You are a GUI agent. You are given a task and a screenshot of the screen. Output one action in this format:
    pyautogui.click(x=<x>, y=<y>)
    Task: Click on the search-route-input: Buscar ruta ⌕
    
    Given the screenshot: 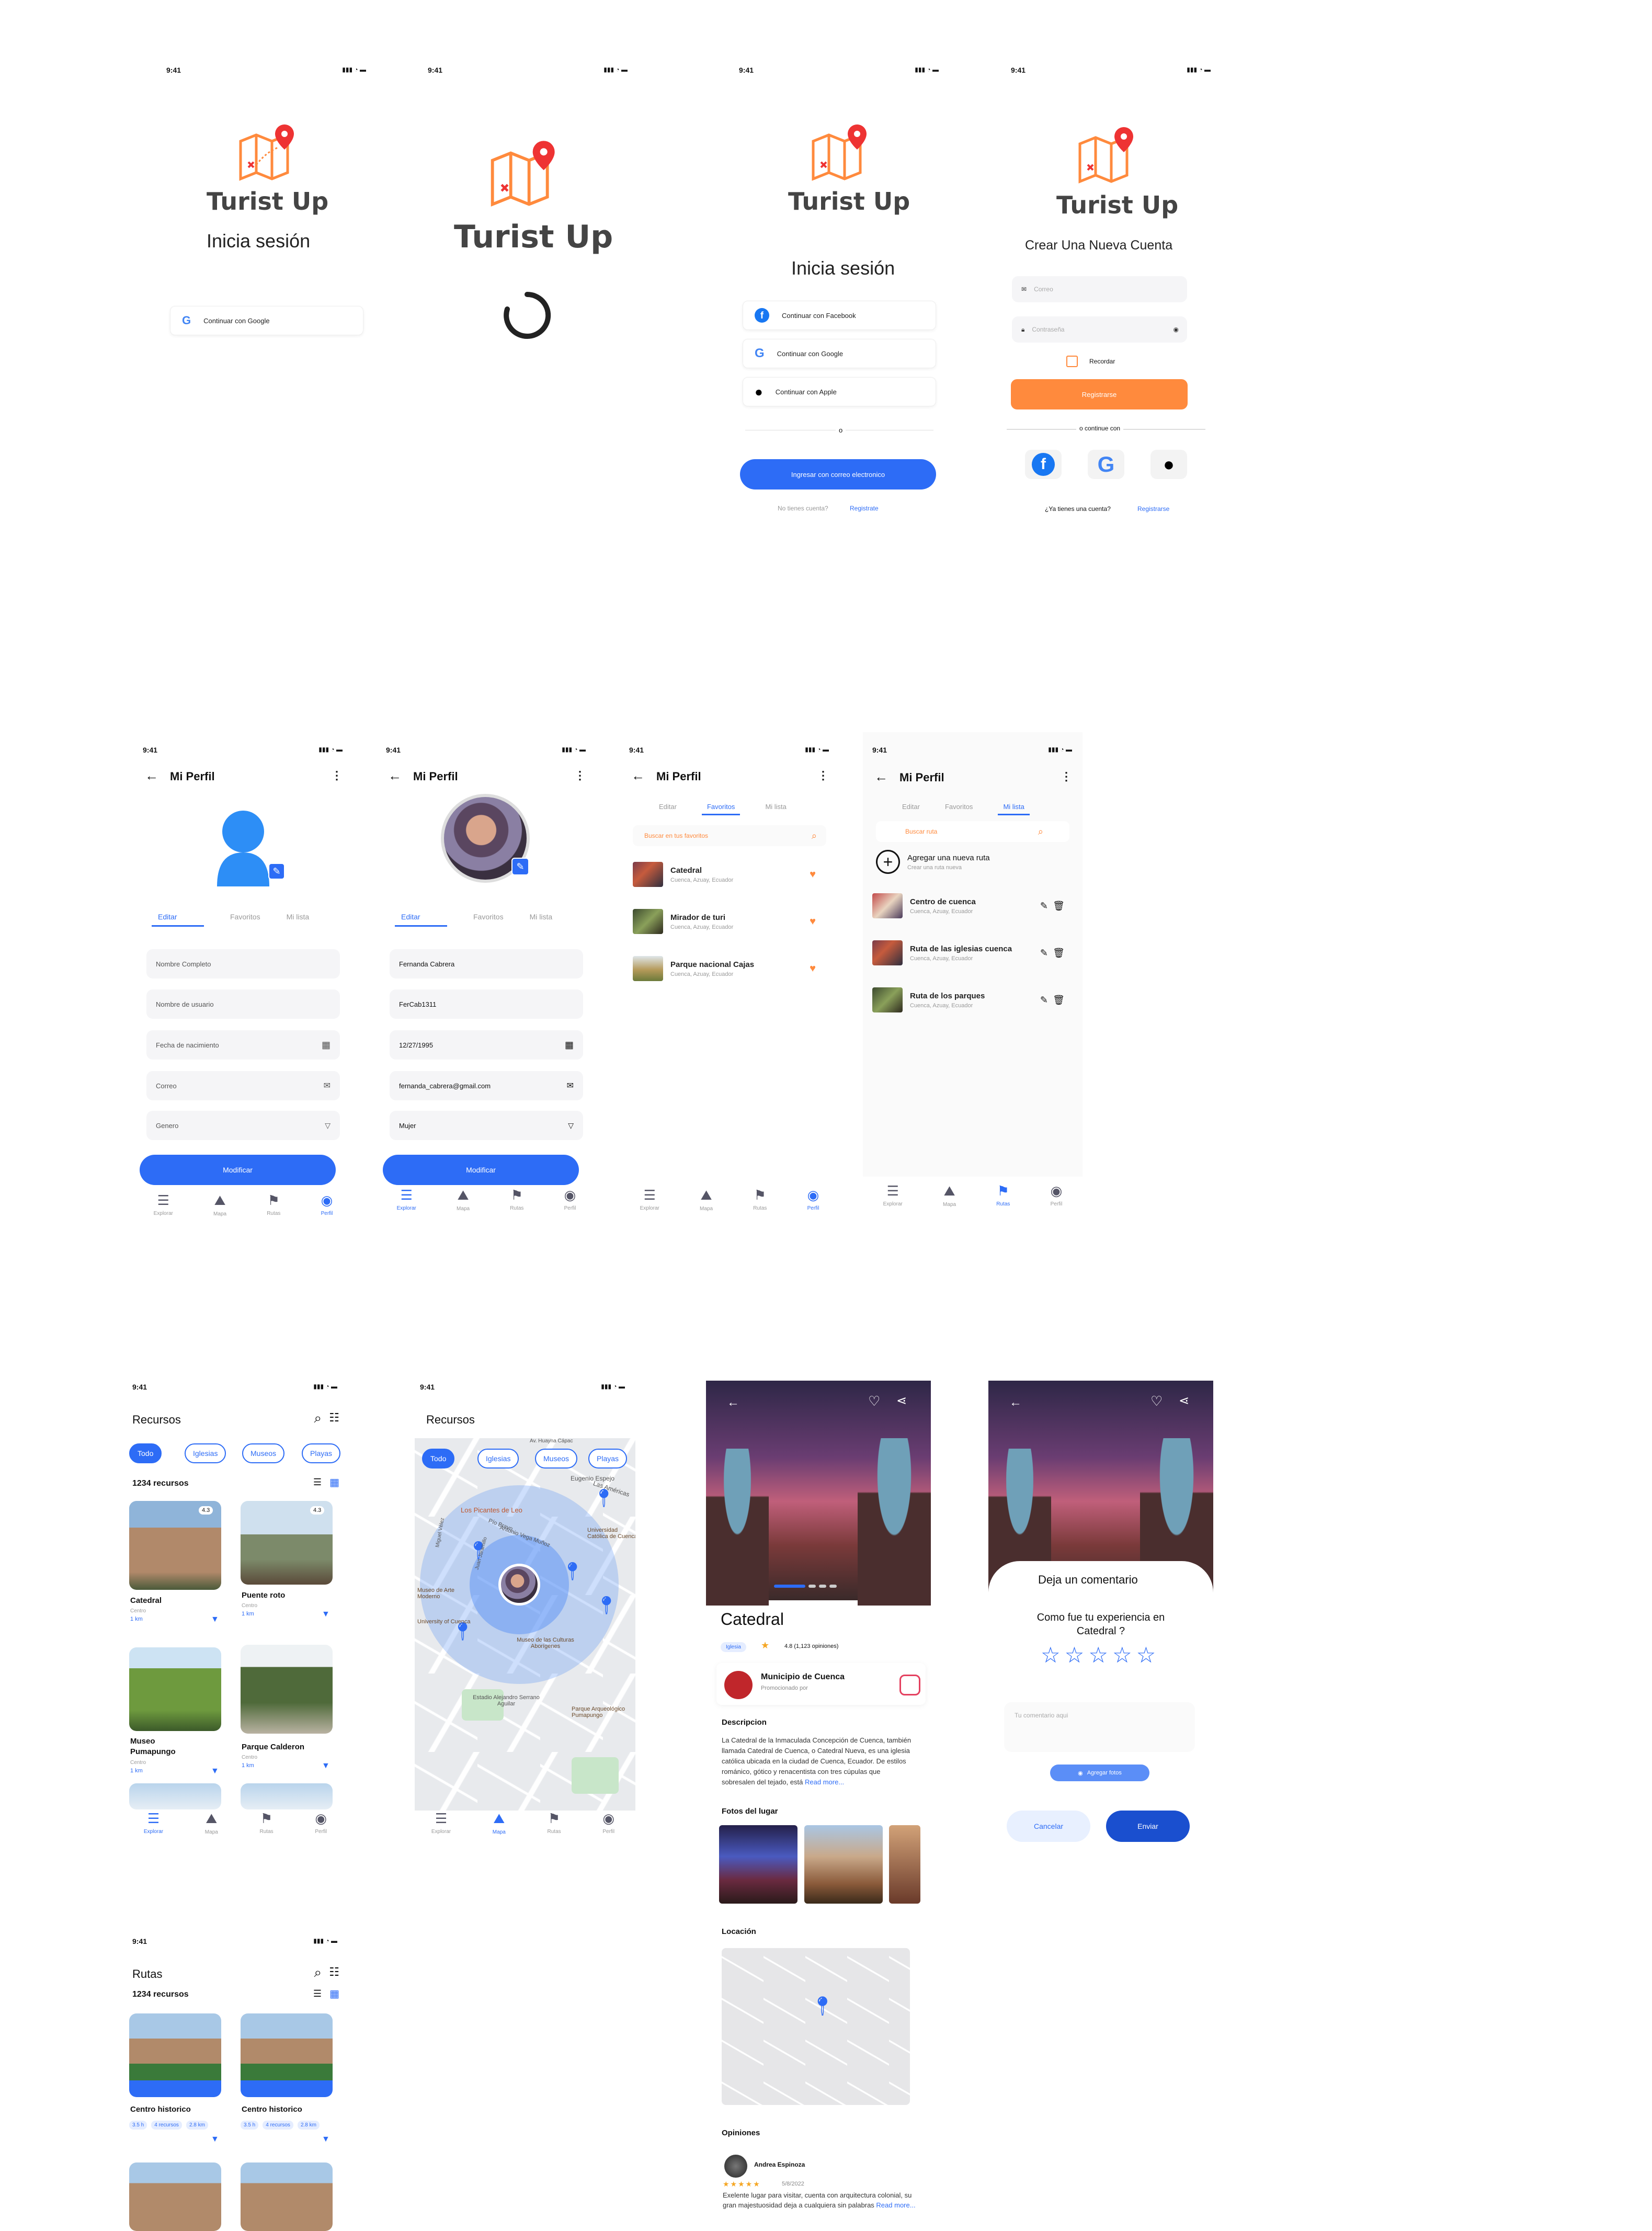 What is the action you would take?
    pyautogui.click(x=972, y=832)
    